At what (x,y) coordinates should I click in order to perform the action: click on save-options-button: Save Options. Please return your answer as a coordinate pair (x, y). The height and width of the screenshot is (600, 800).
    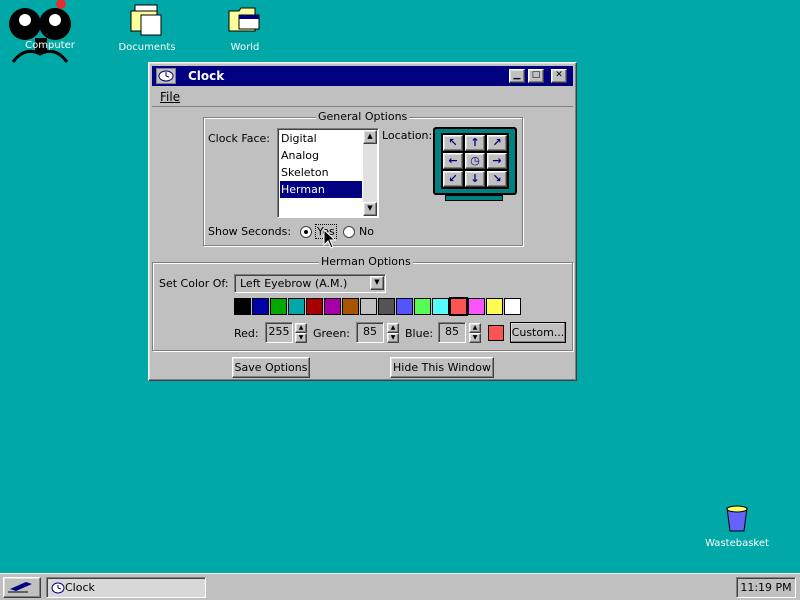
    Looking at the image, I should click on (271, 367).